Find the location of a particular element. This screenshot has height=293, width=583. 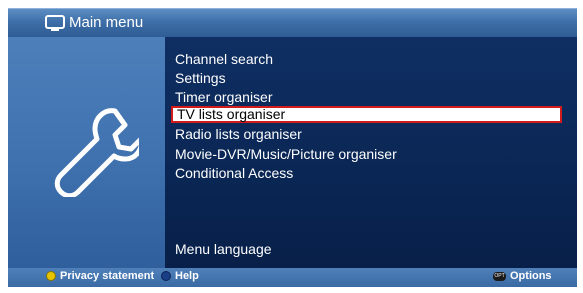

menu-item-channel-search: Channel search is located at coordinates (224, 59).